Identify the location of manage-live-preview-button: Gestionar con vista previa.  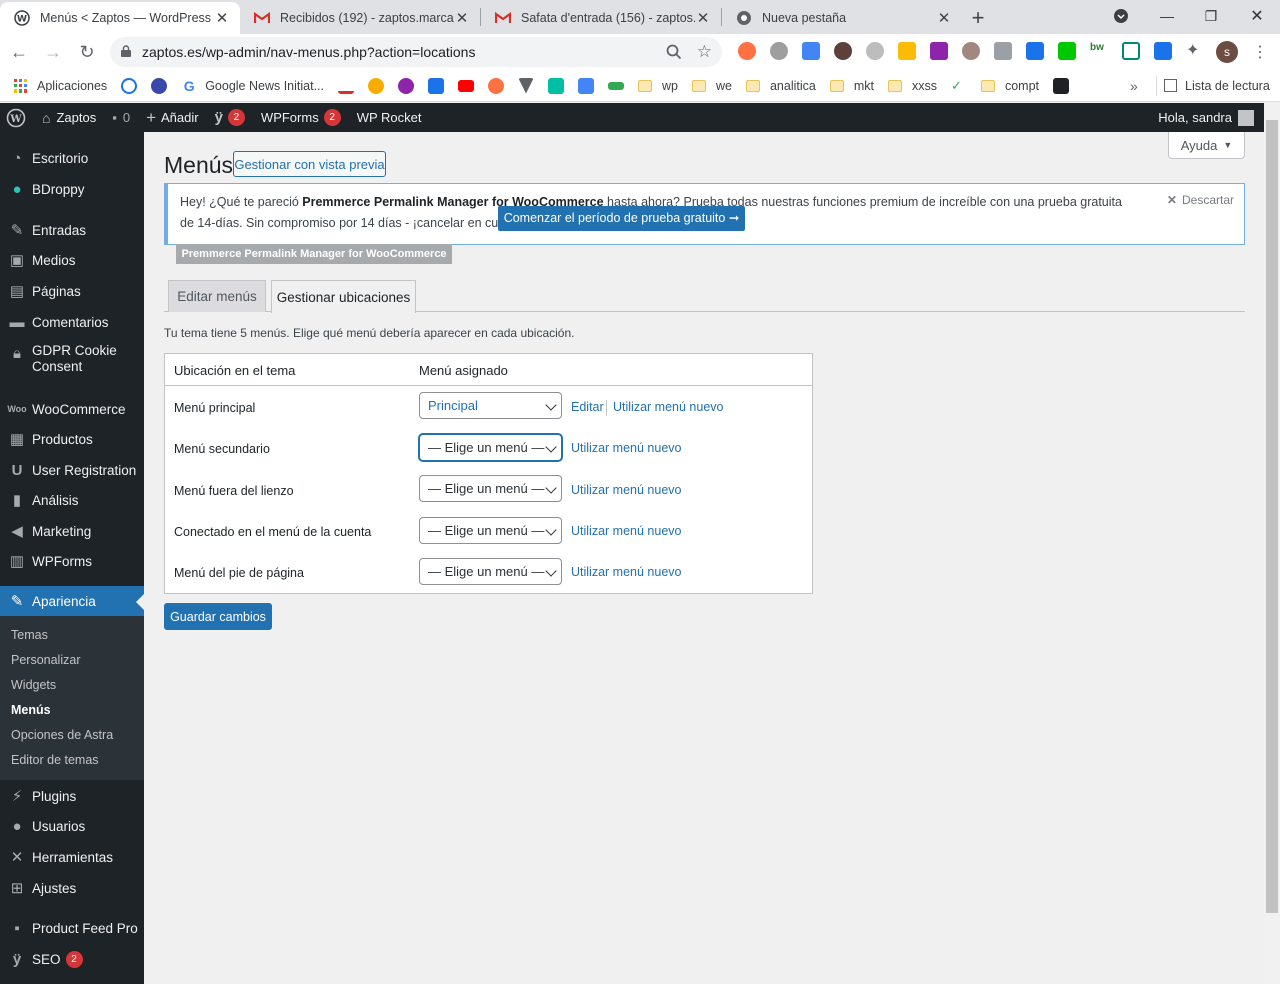
(309, 164).